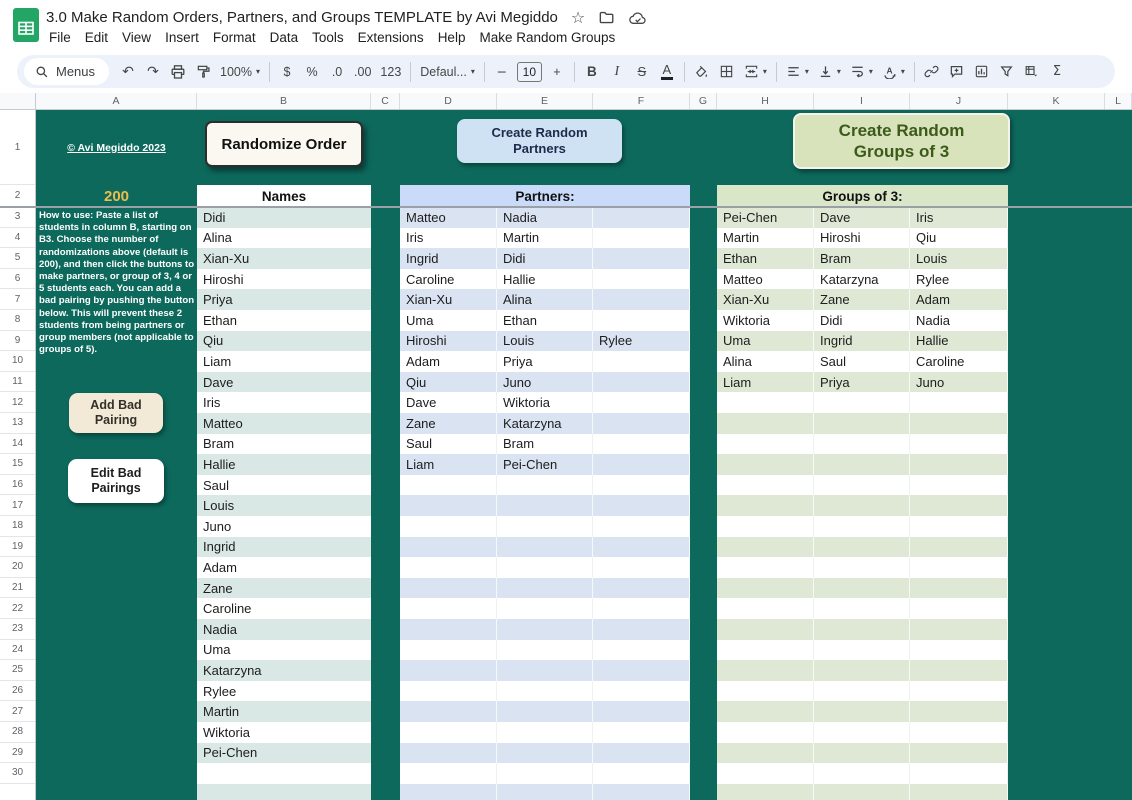  What do you see at coordinates (932, 72) in the screenshot?
I see `insert-link-button` at bounding box center [932, 72].